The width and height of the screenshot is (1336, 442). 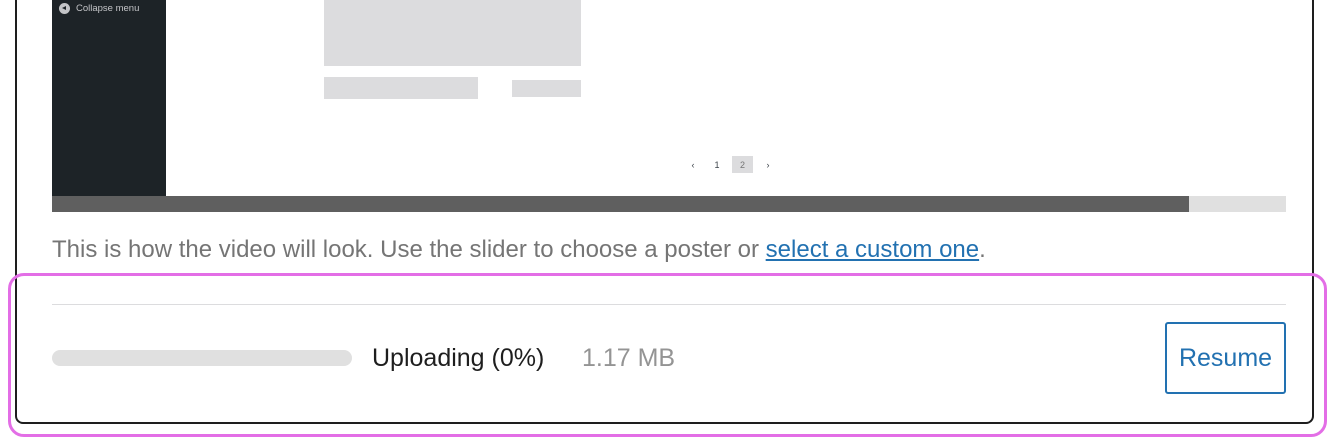 What do you see at coordinates (742, 164) in the screenshot?
I see `page-2-current: 2` at bounding box center [742, 164].